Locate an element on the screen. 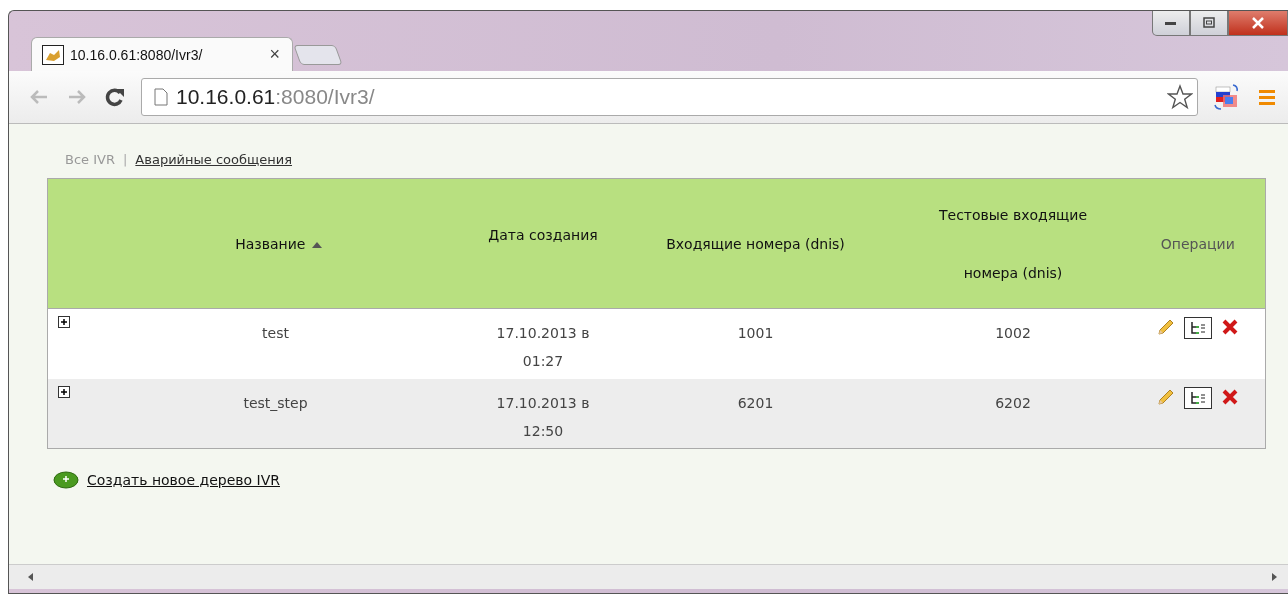 The height and width of the screenshot is (595, 1288). maximize-button is located at coordinates (1209, 23).